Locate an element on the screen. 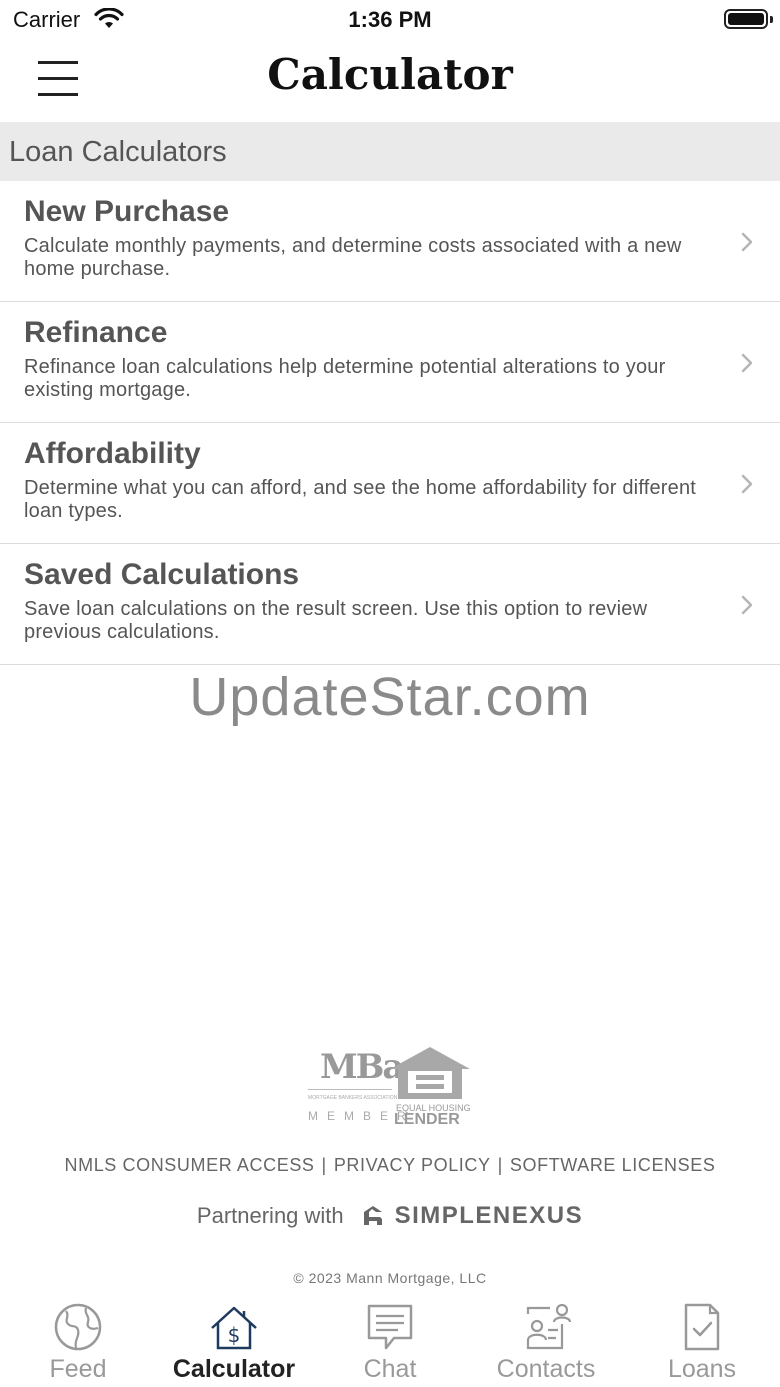 This screenshot has height=1387, width=780. partnering-text: Partnering with is located at coordinates (270, 1215).